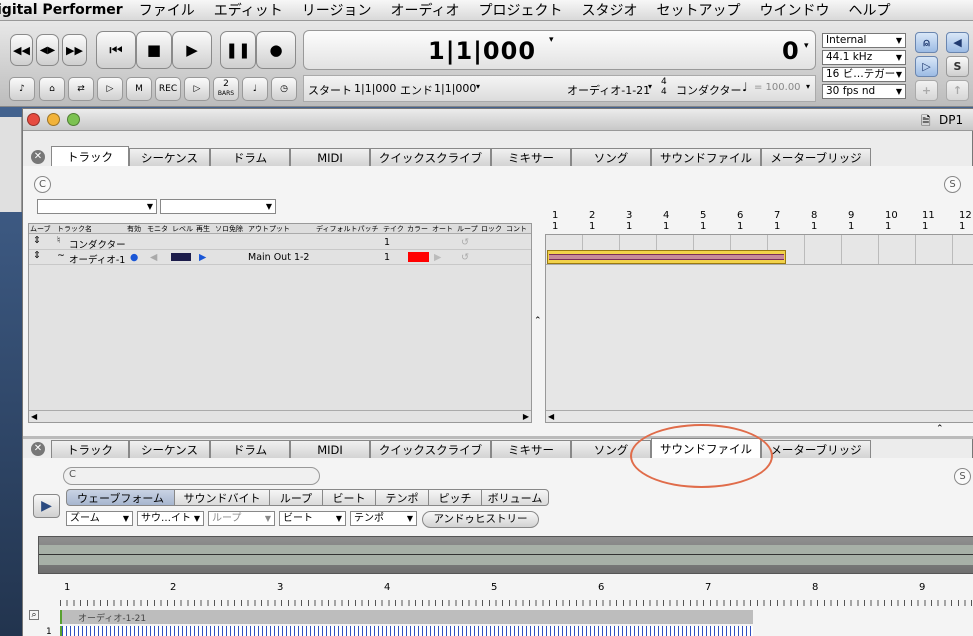  What do you see at coordinates (611, 157) in the screenshot?
I see `tab-song: ソング` at bounding box center [611, 157].